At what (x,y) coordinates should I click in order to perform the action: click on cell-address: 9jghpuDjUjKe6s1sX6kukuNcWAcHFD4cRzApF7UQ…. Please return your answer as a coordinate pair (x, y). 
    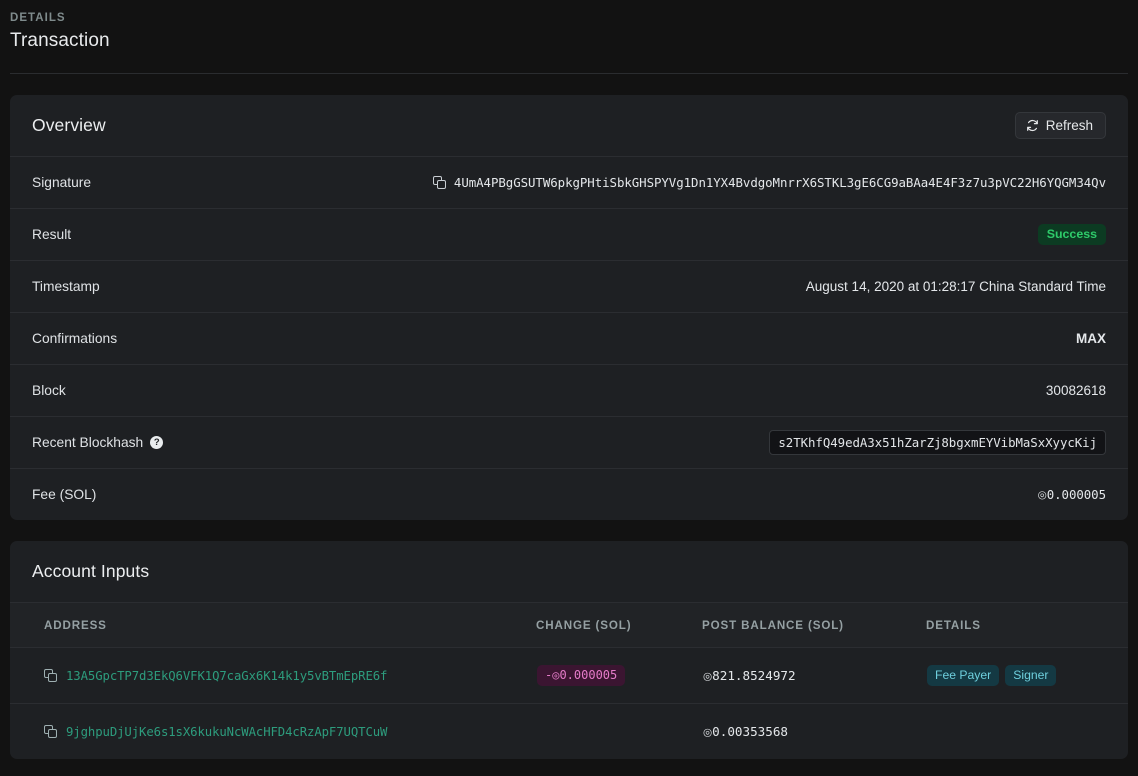
    Looking at the image, I should click on (273, 731).